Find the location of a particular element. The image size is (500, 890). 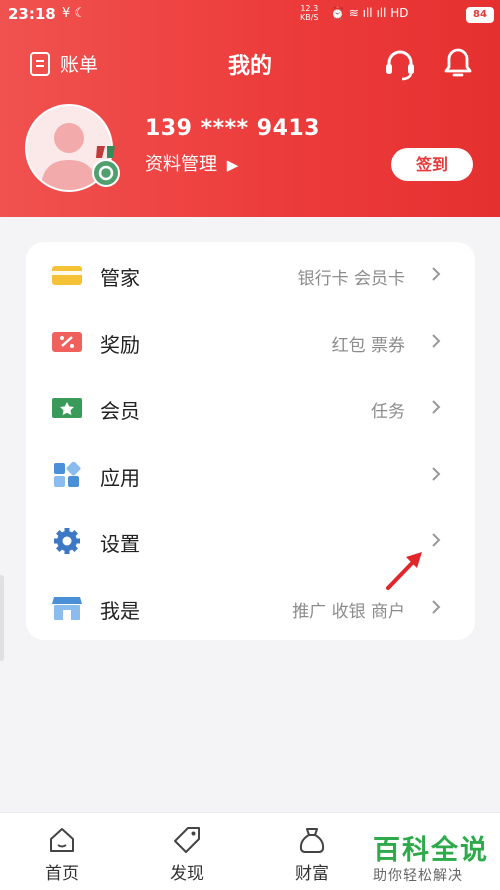

menu-label: 应用 is located at coordinates (120, 478).